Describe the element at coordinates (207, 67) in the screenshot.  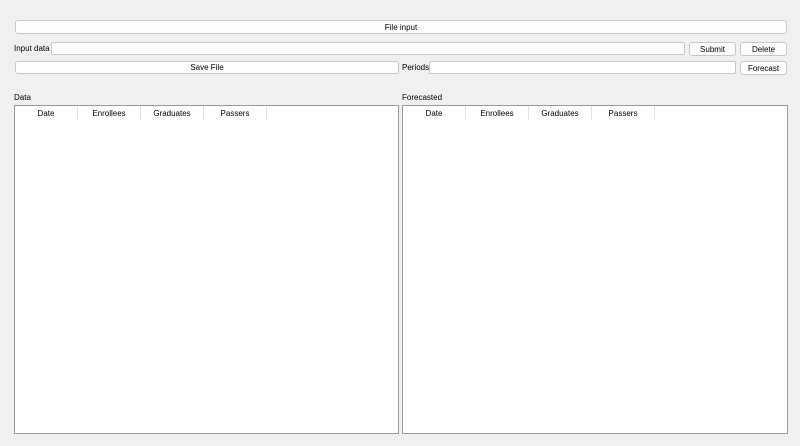
I see `save-file-button: Save File` at that location.